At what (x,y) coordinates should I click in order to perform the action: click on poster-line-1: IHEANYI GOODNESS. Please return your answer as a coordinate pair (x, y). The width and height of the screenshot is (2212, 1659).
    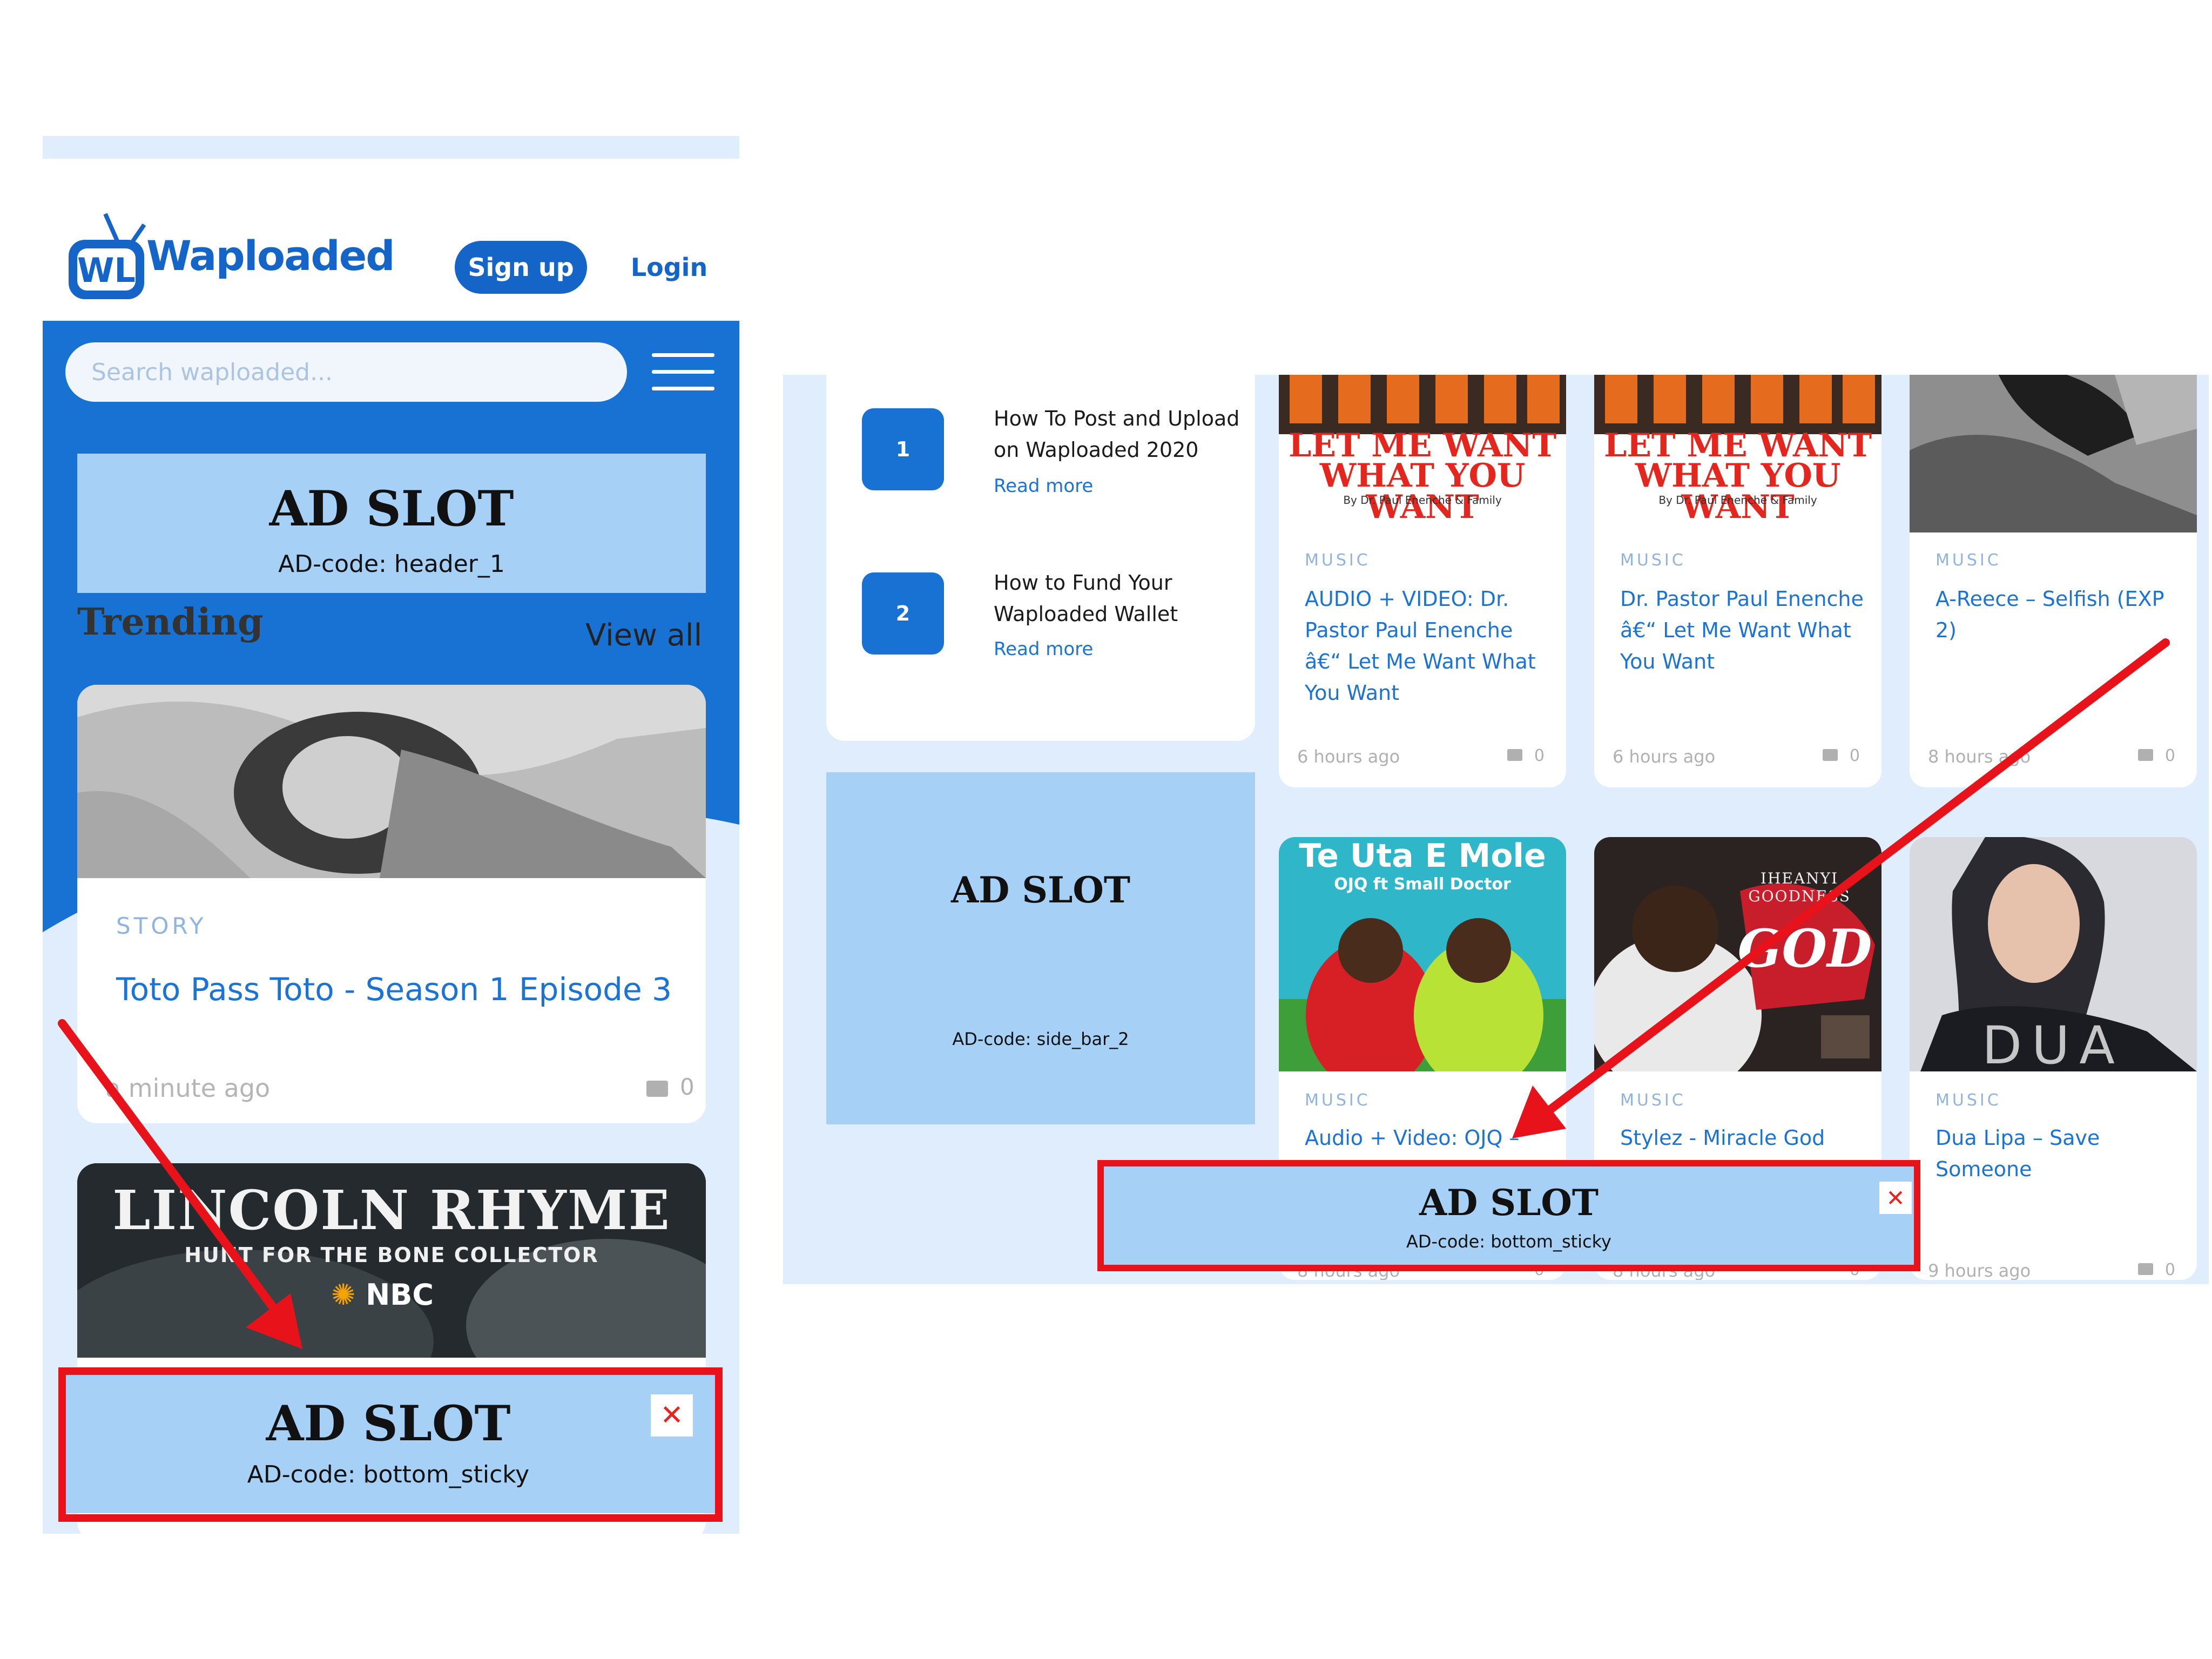
    Looking at the image, I should click on (1799, 887).